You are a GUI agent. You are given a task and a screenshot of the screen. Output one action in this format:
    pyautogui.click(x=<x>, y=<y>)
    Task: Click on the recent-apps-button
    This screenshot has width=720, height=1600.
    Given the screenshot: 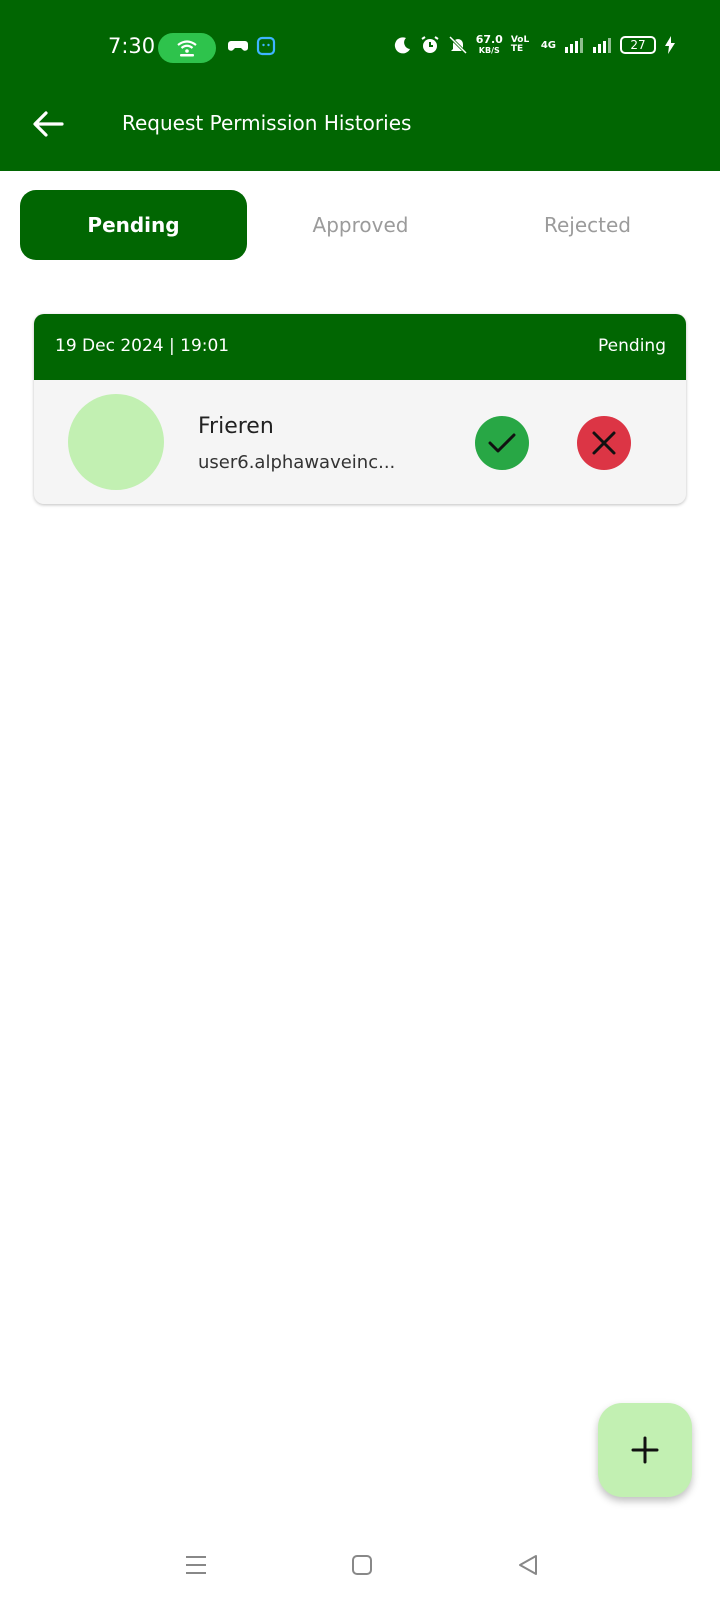 What is the action you would take?
    pyautogui.click(x=196, y=1565)
    